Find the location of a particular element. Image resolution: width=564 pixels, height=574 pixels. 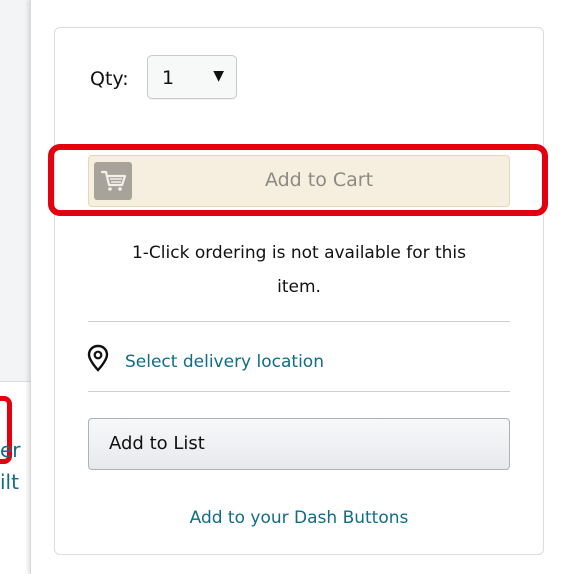

add-to-list-label: Add to List is located at coordinates (157, 443).